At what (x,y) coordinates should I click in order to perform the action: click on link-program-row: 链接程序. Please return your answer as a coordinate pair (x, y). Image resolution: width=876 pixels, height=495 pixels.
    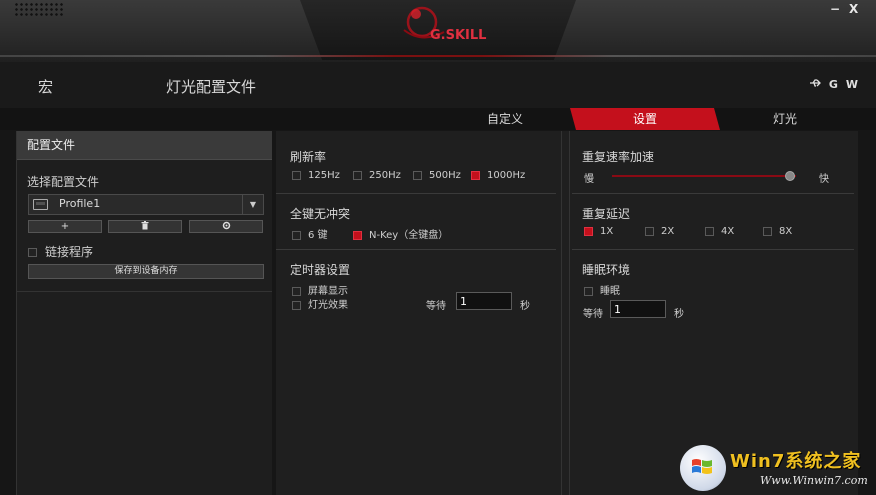
    Looking at the image, I should click on (60, 251).